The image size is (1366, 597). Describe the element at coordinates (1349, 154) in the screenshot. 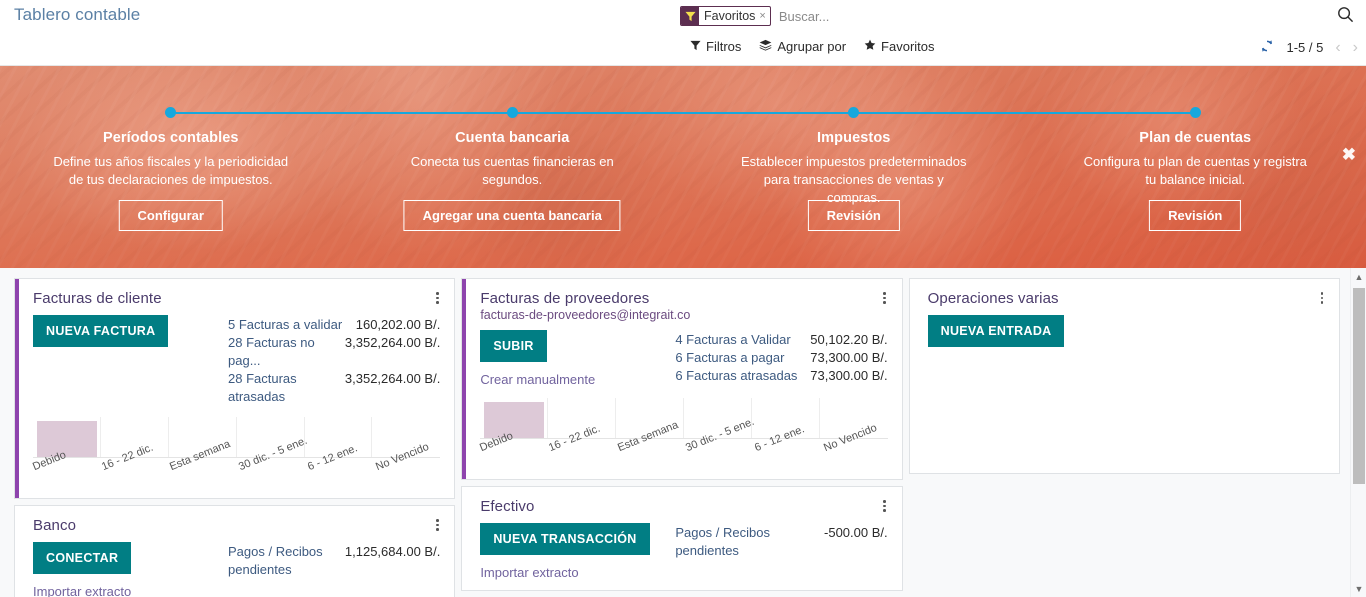

I see `close-icon: ✖` at that location.